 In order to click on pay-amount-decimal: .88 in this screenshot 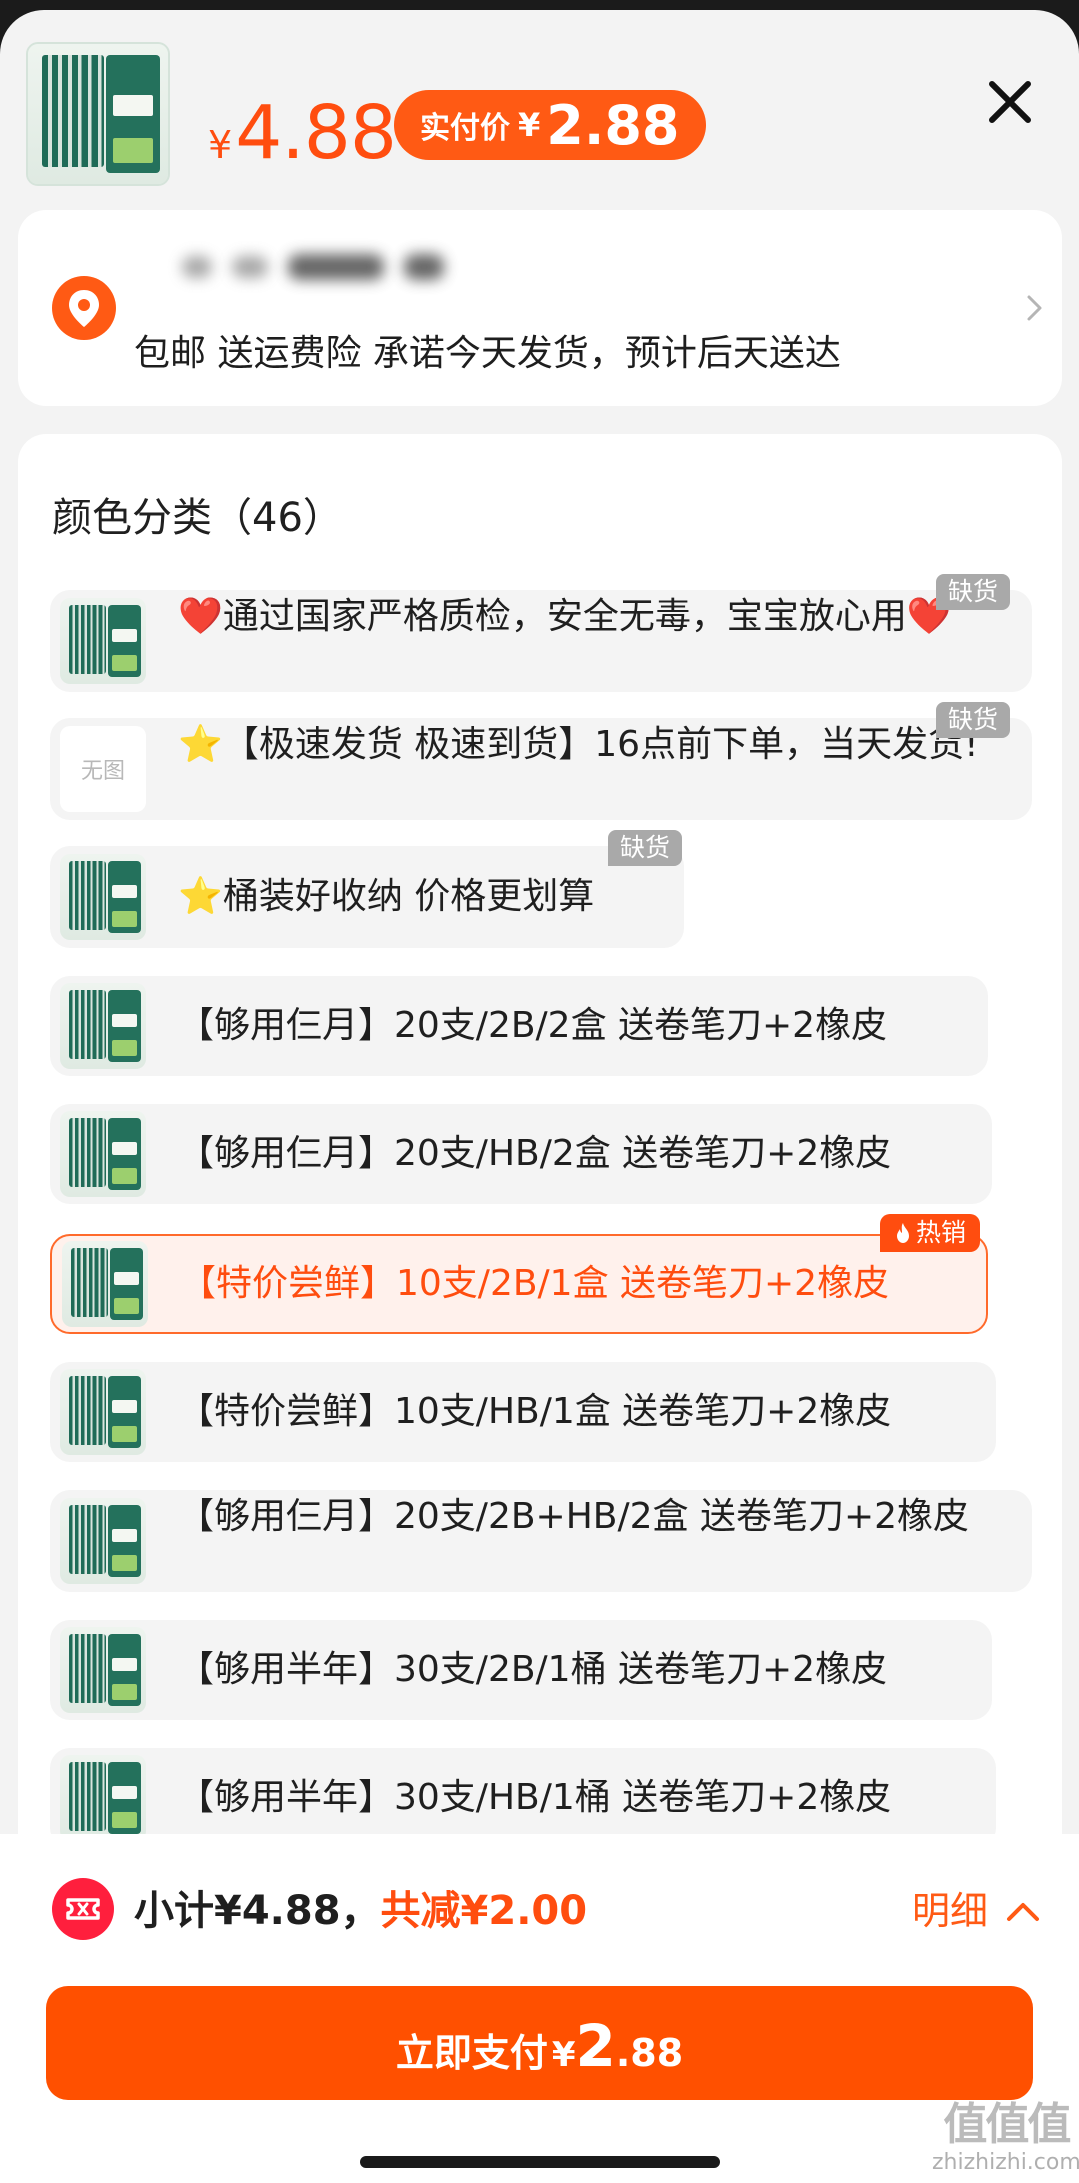, I will do `click(649, 2053)`.